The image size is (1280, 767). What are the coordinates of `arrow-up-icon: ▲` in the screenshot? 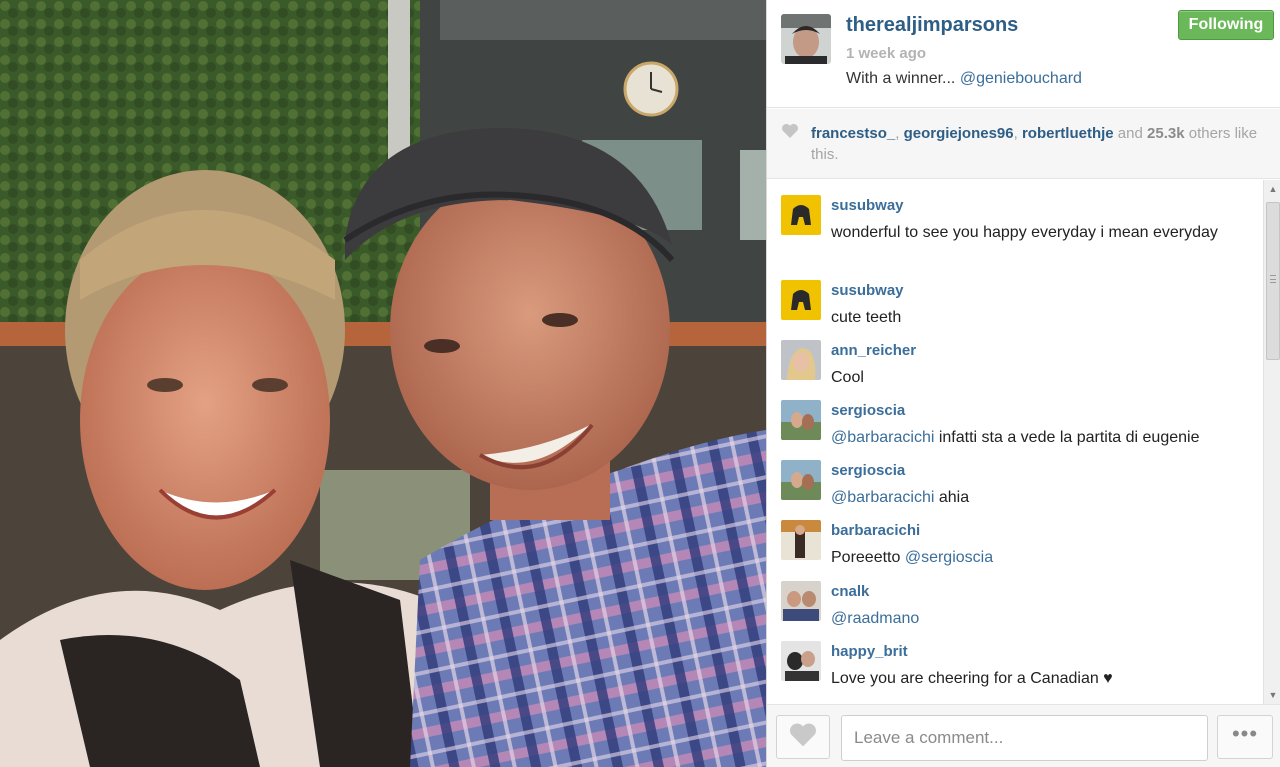 It's located at (1272, 189).